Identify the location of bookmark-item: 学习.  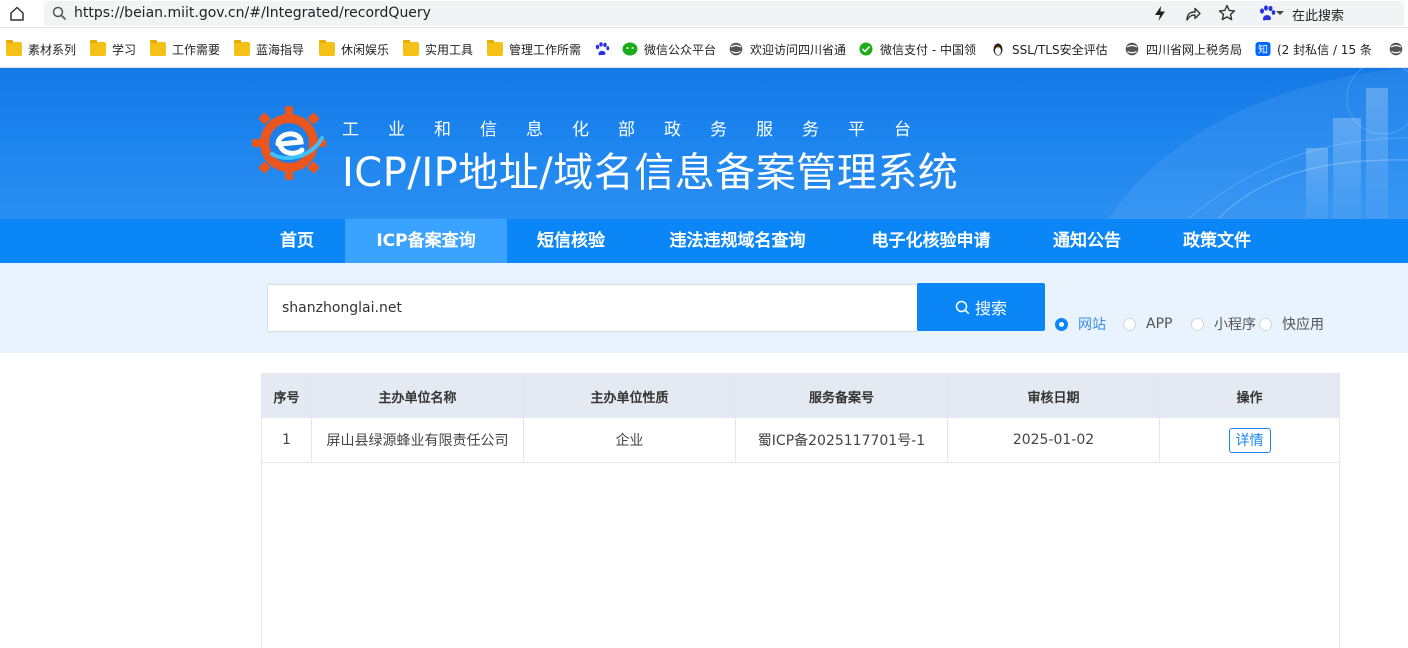
(116, 49).